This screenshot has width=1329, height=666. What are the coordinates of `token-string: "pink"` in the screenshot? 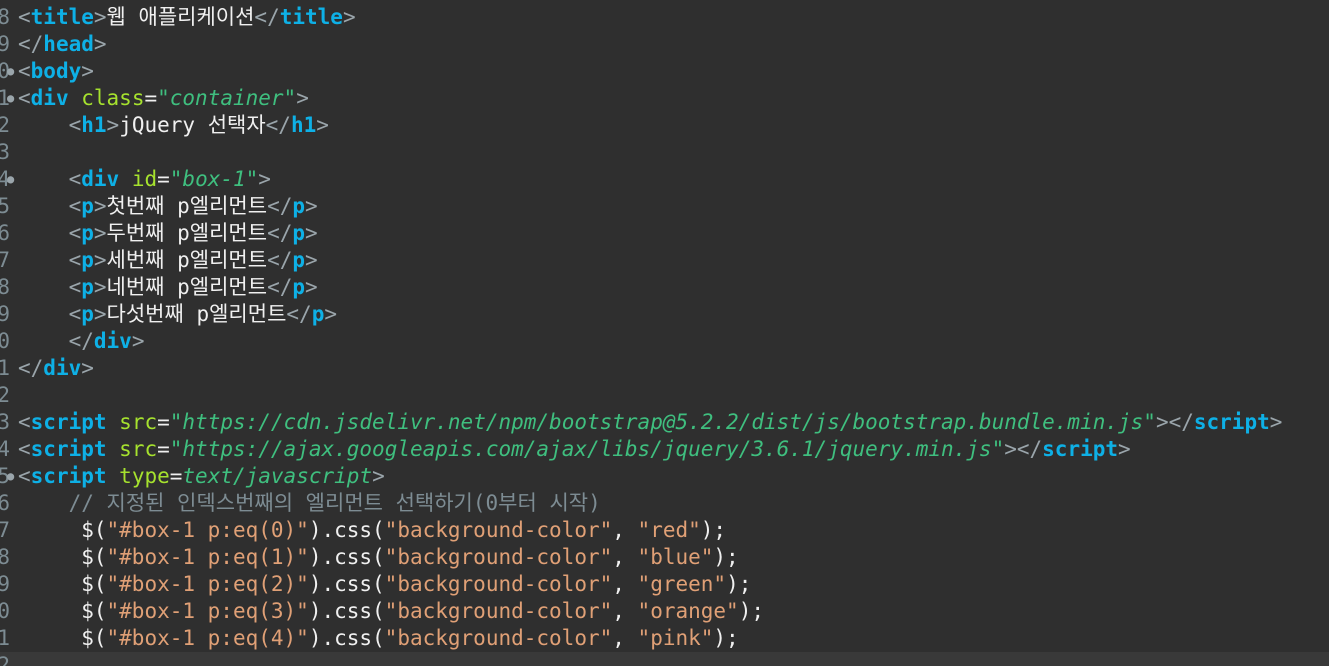 It's located at (675, 638).